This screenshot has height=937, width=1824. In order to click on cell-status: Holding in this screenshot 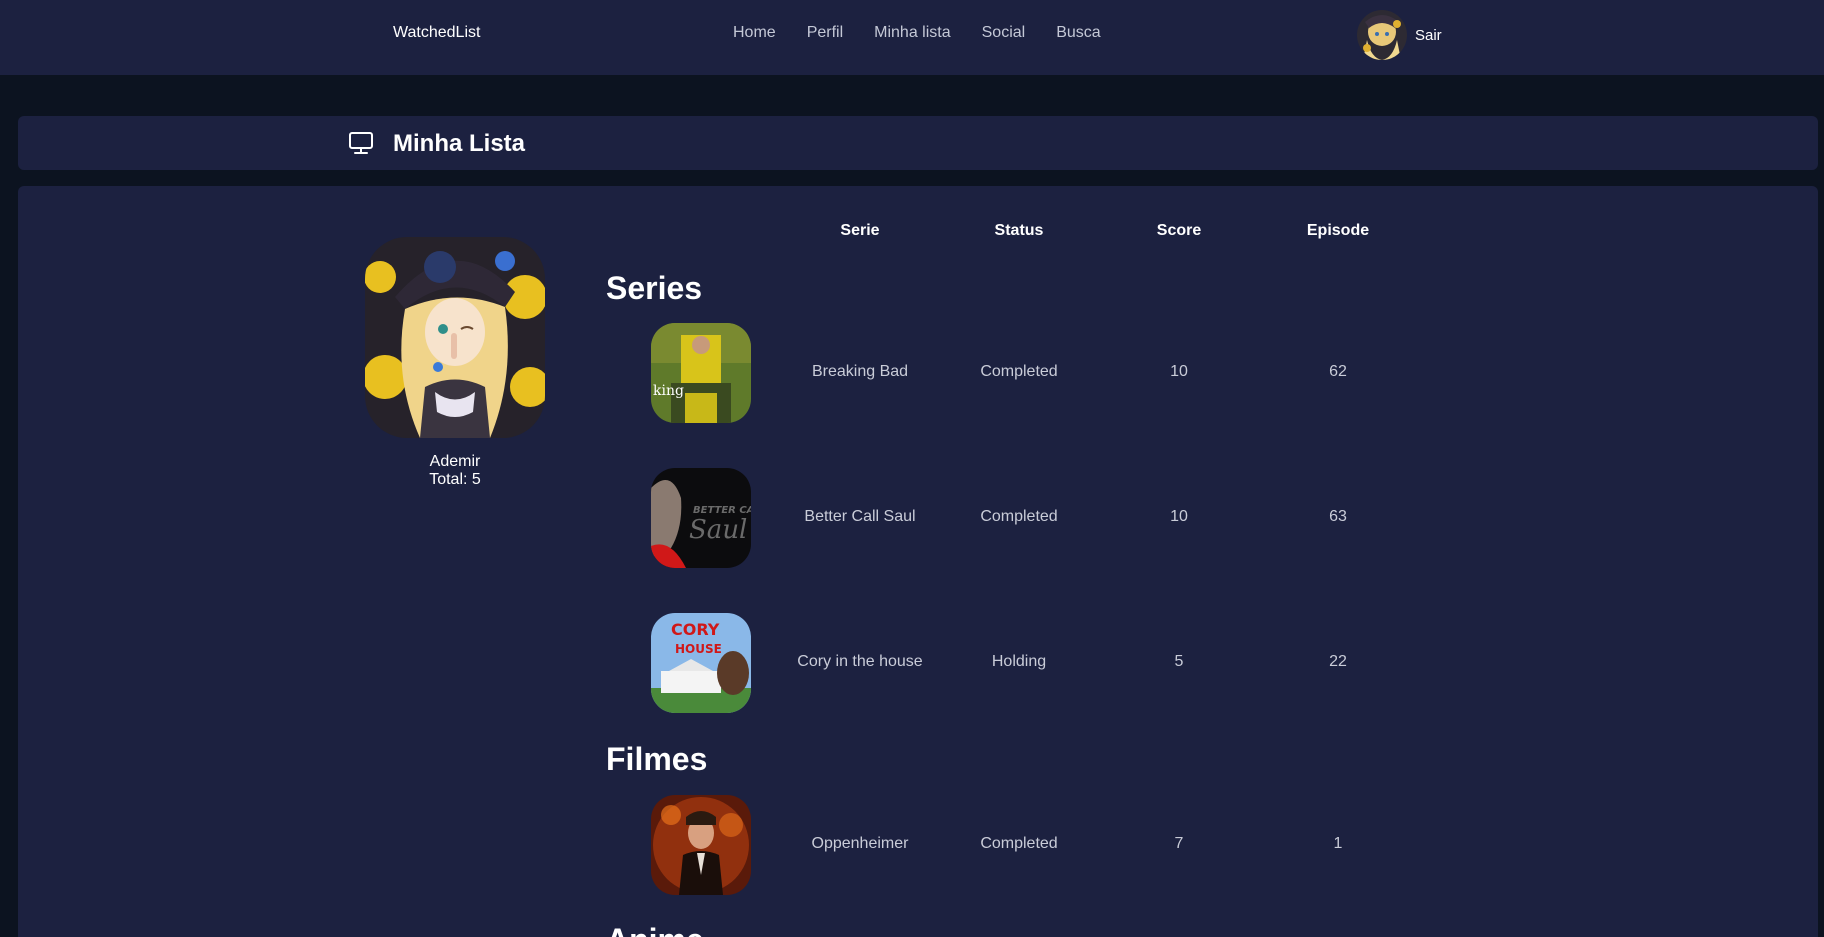, I will do `click(1019, 661)`.